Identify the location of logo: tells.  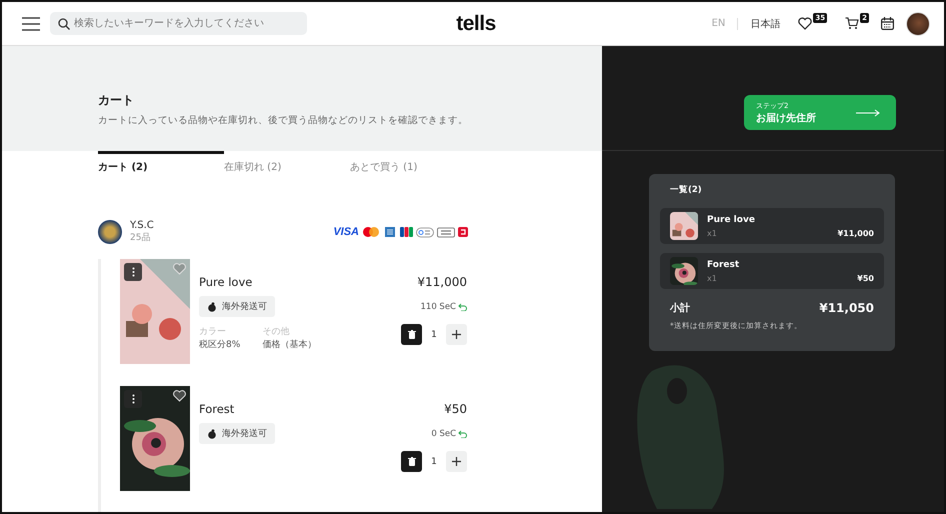
(476, 24).